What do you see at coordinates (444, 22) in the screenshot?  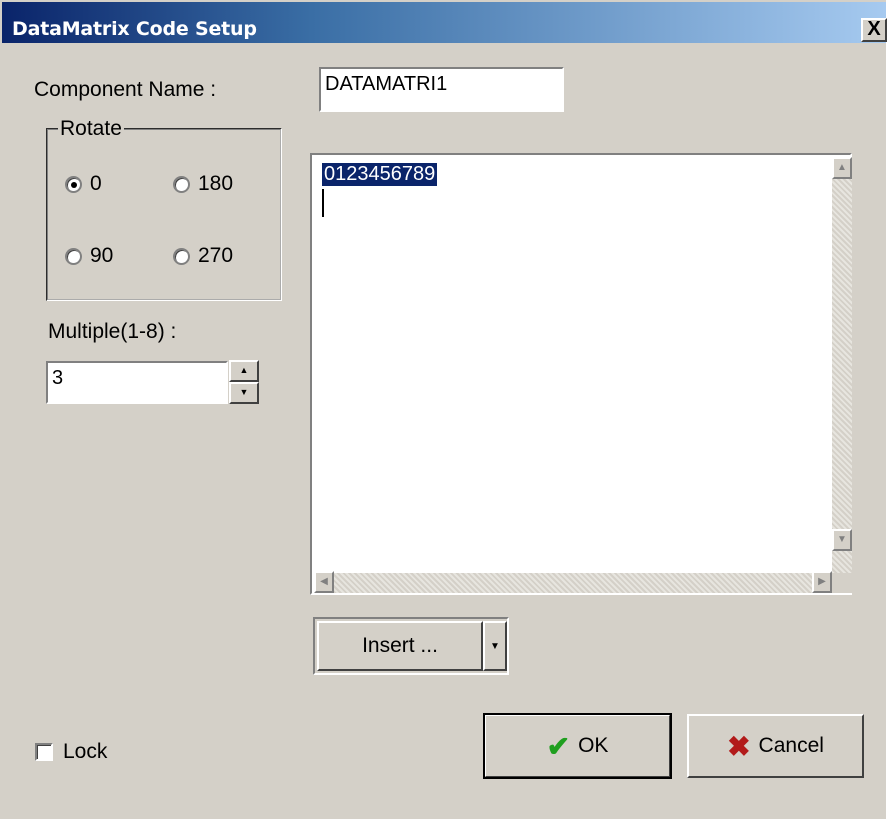 I see `title-bar: DataMatrix Code Setup X` at bounding box center [444, 22].